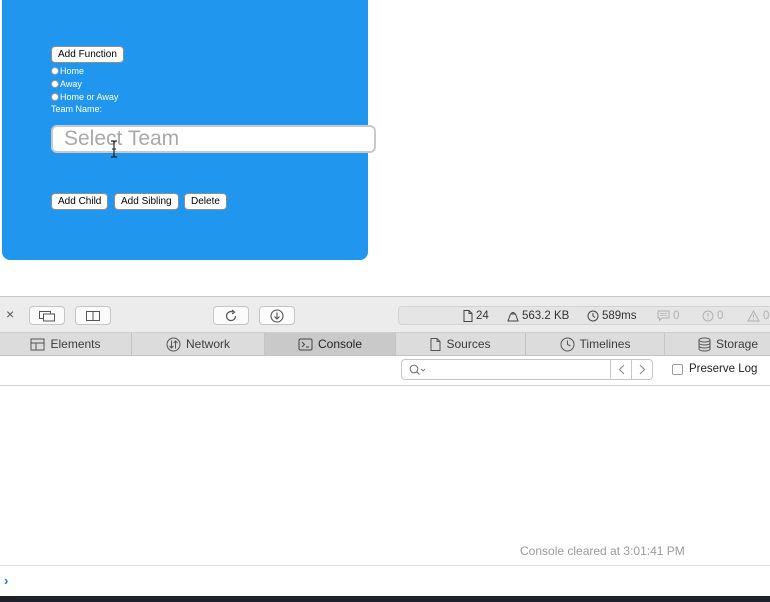 This screenshot has height=602, width=770. Describe the element at coordinates (720, 316) in the screenshot. I see `errors-count: 0` at that location.